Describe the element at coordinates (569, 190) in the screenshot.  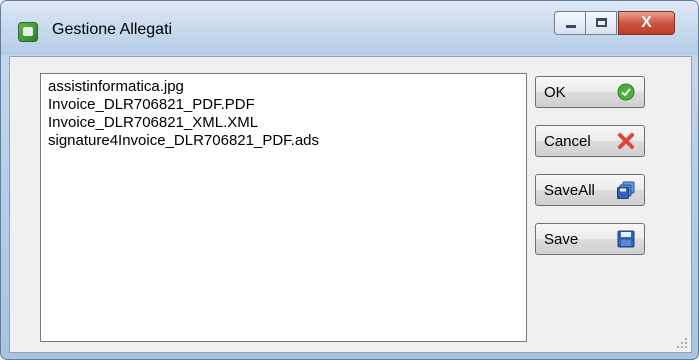
I see `saveall-label: SaveAll` at that location.